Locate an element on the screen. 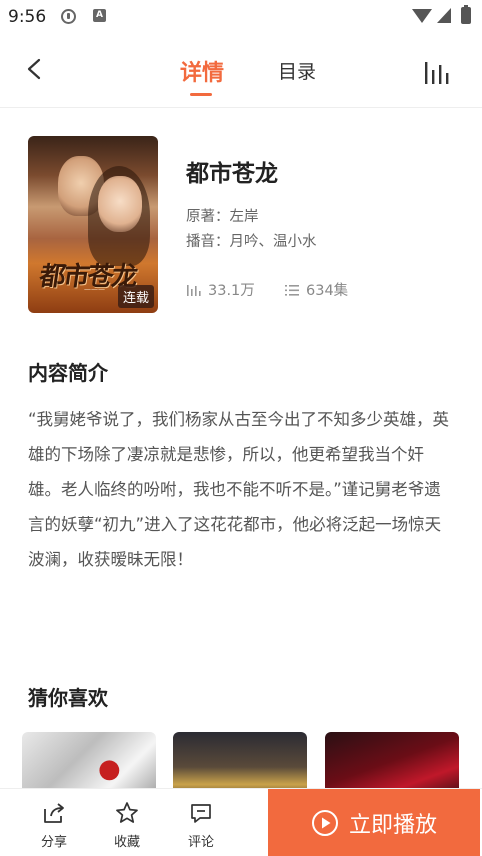 The height and width of the screenshot is (856, 482). bottom-action-bar: 分享 收藏 评论 立即播放 is located at coordinates (241, 822).